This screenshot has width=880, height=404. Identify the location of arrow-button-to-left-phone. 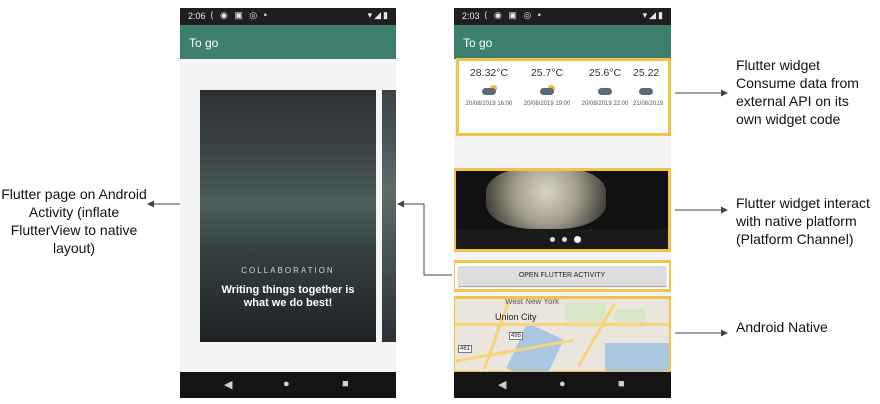
(424, 238).